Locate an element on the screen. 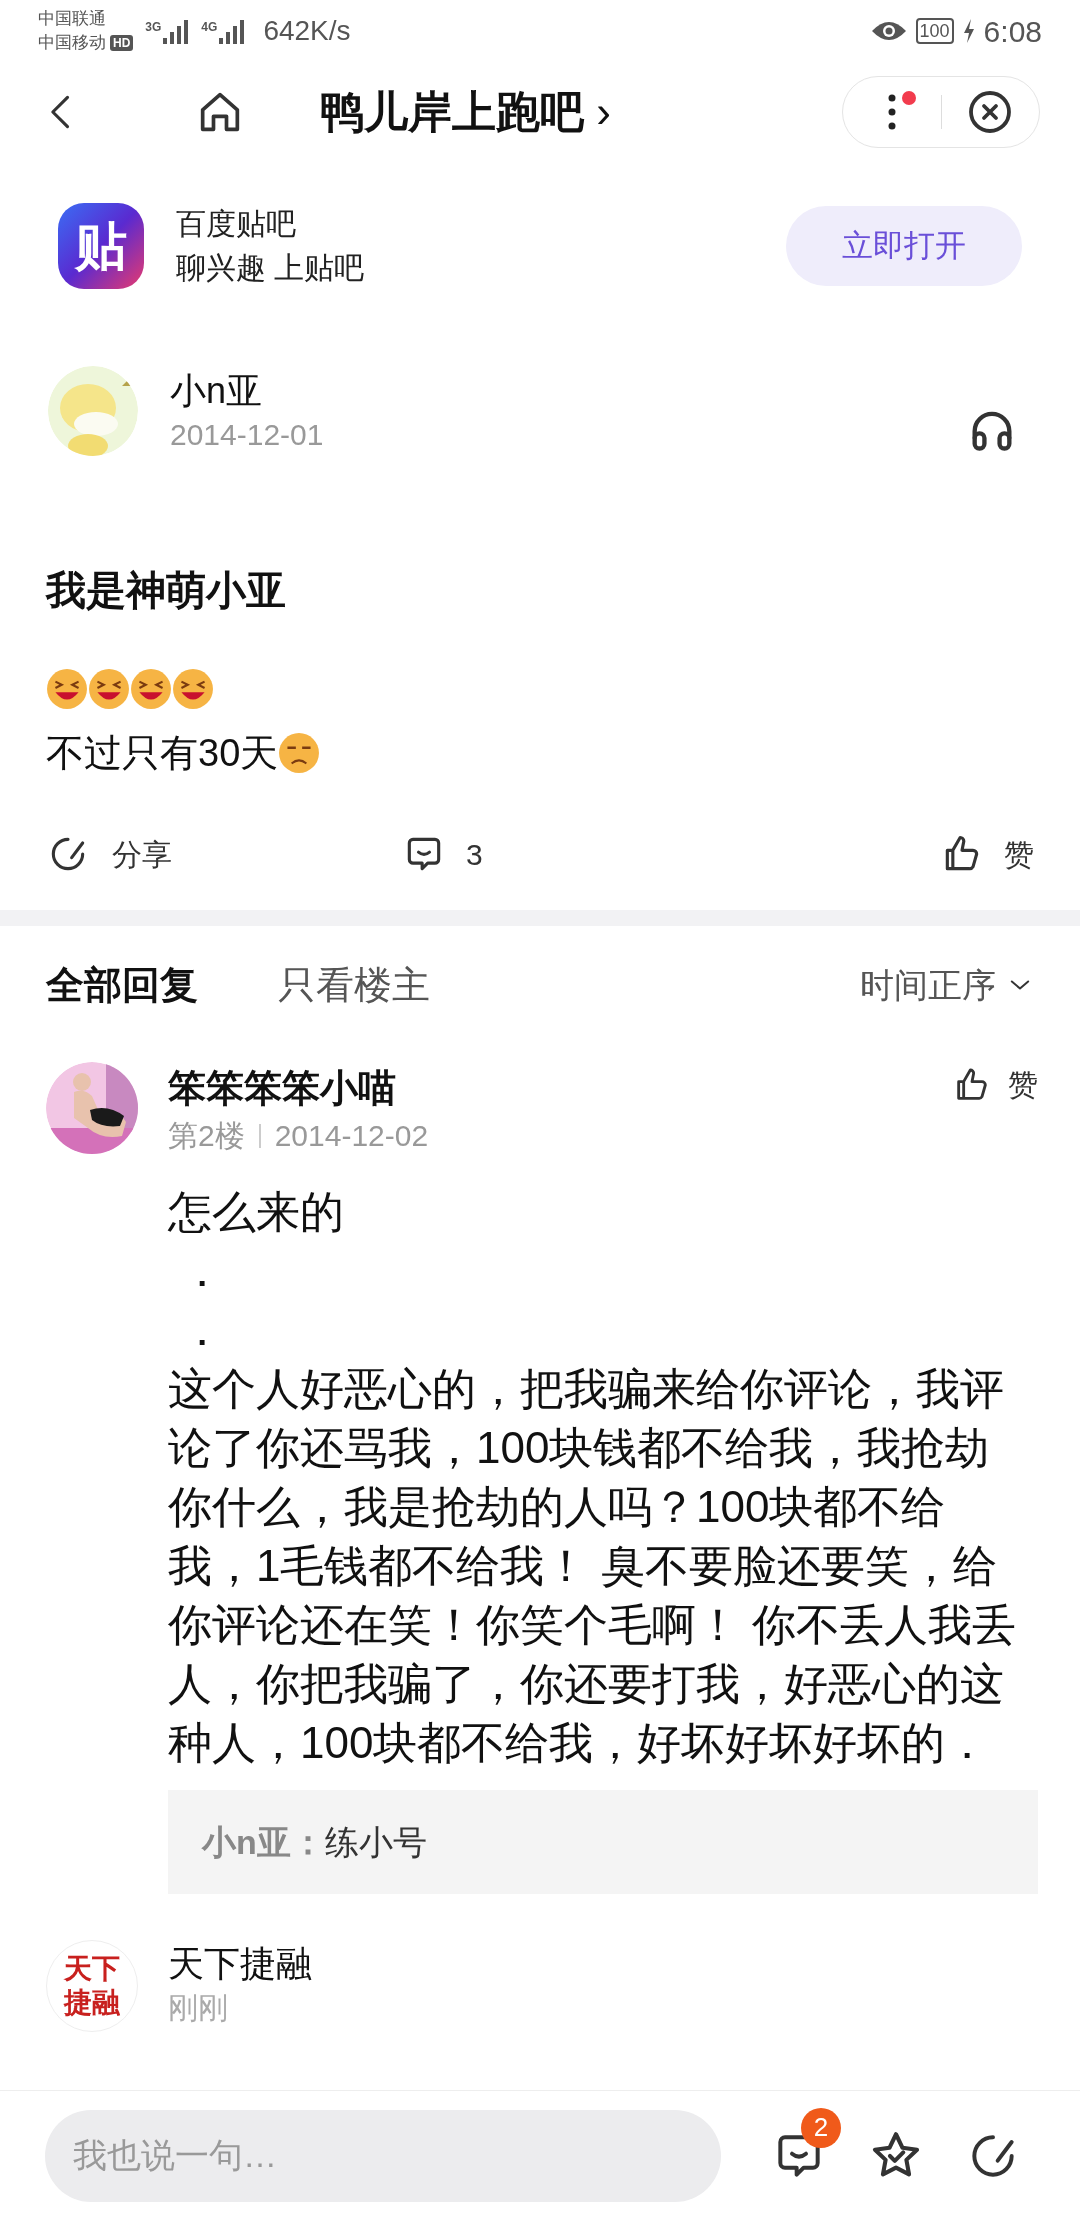  reply-date: 刚刚 is located at coordinates (198, 2008).